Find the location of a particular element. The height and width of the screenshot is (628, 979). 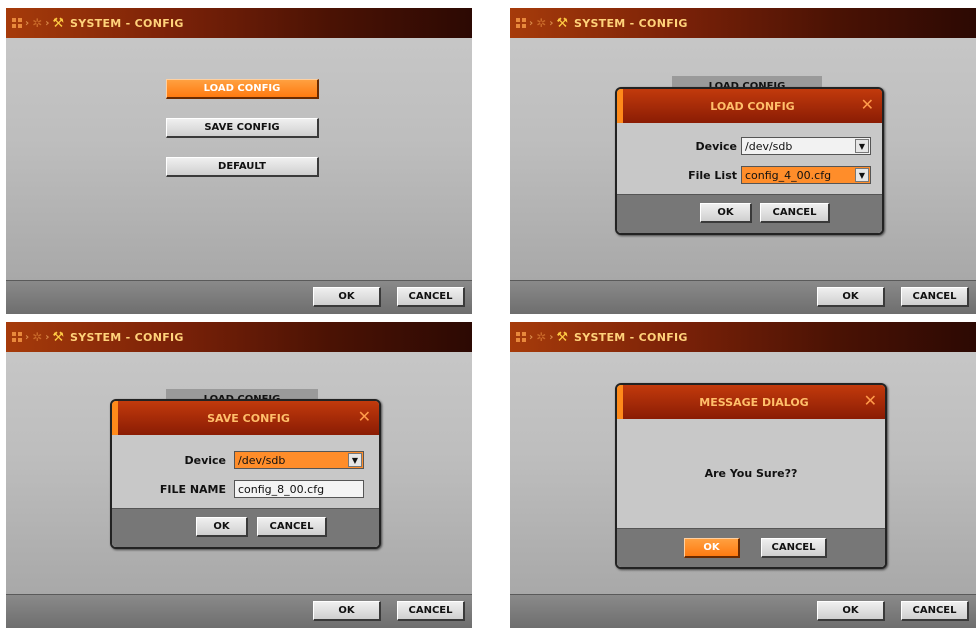

dialog-title-bar: MESSAGE DIALOG ✕ is located at coordinates (751, 402).